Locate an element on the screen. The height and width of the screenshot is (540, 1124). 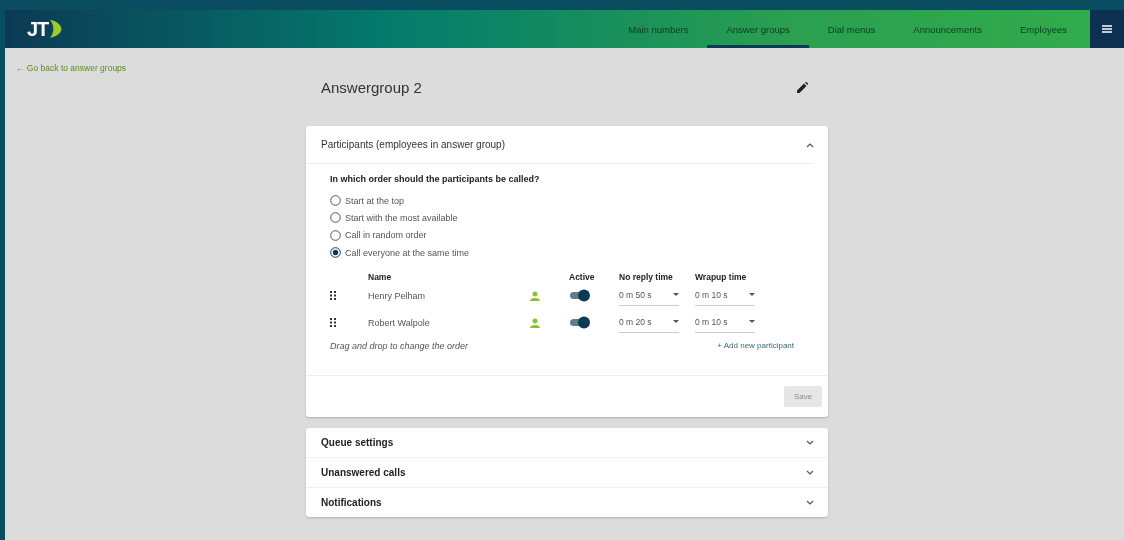
nav-tab: Employees is located at coordinates (1043, 29).